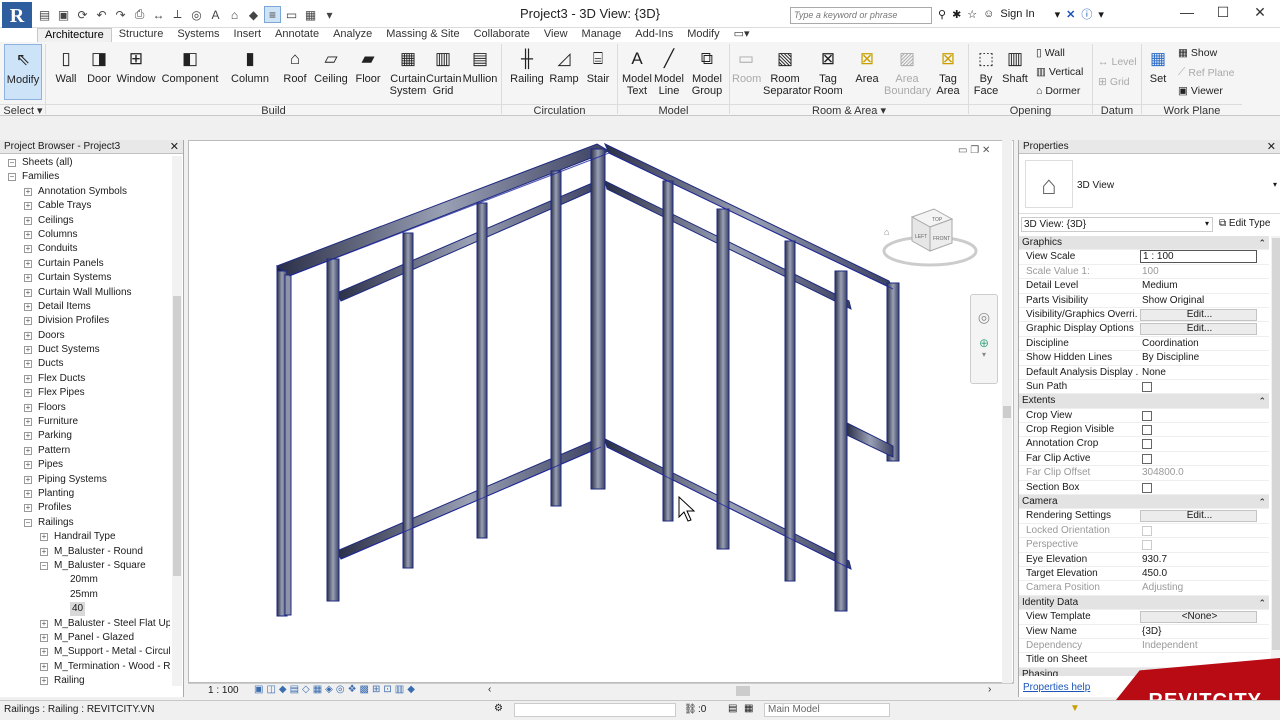  I want to click on property-category: Identity Data ⌃, so click(1144, 603).